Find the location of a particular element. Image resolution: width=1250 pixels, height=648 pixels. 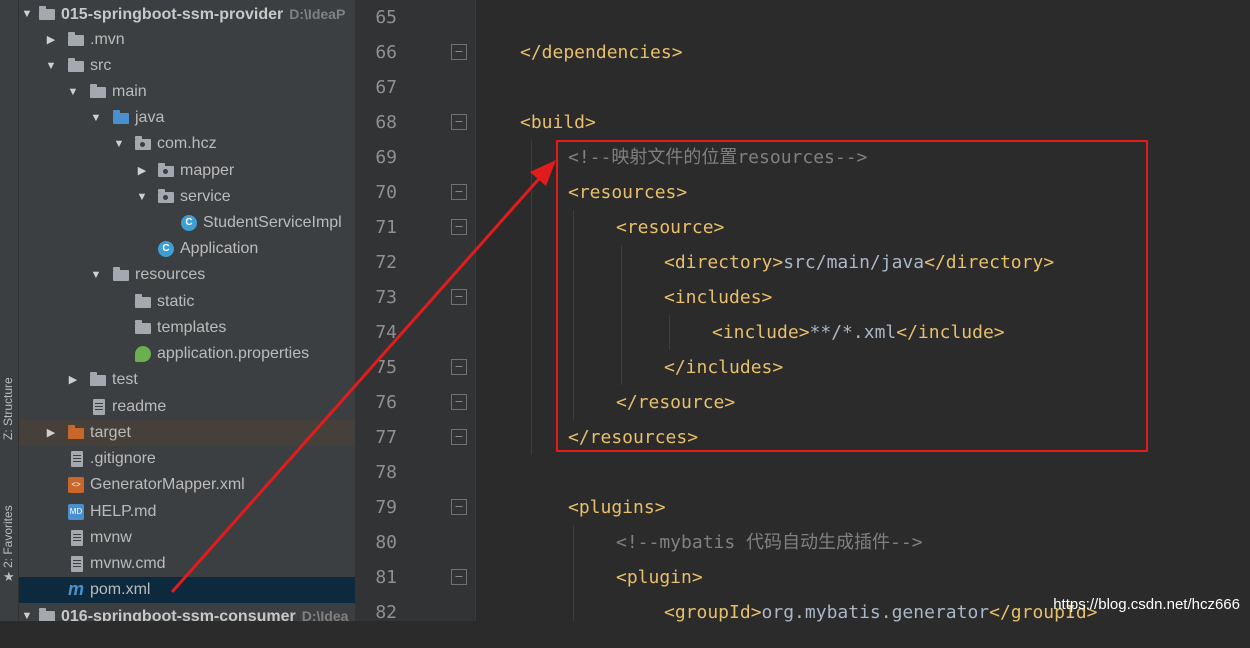

tree-item-mvnw-cmd: mvnw.cmd is located at coordinates (187, 564).